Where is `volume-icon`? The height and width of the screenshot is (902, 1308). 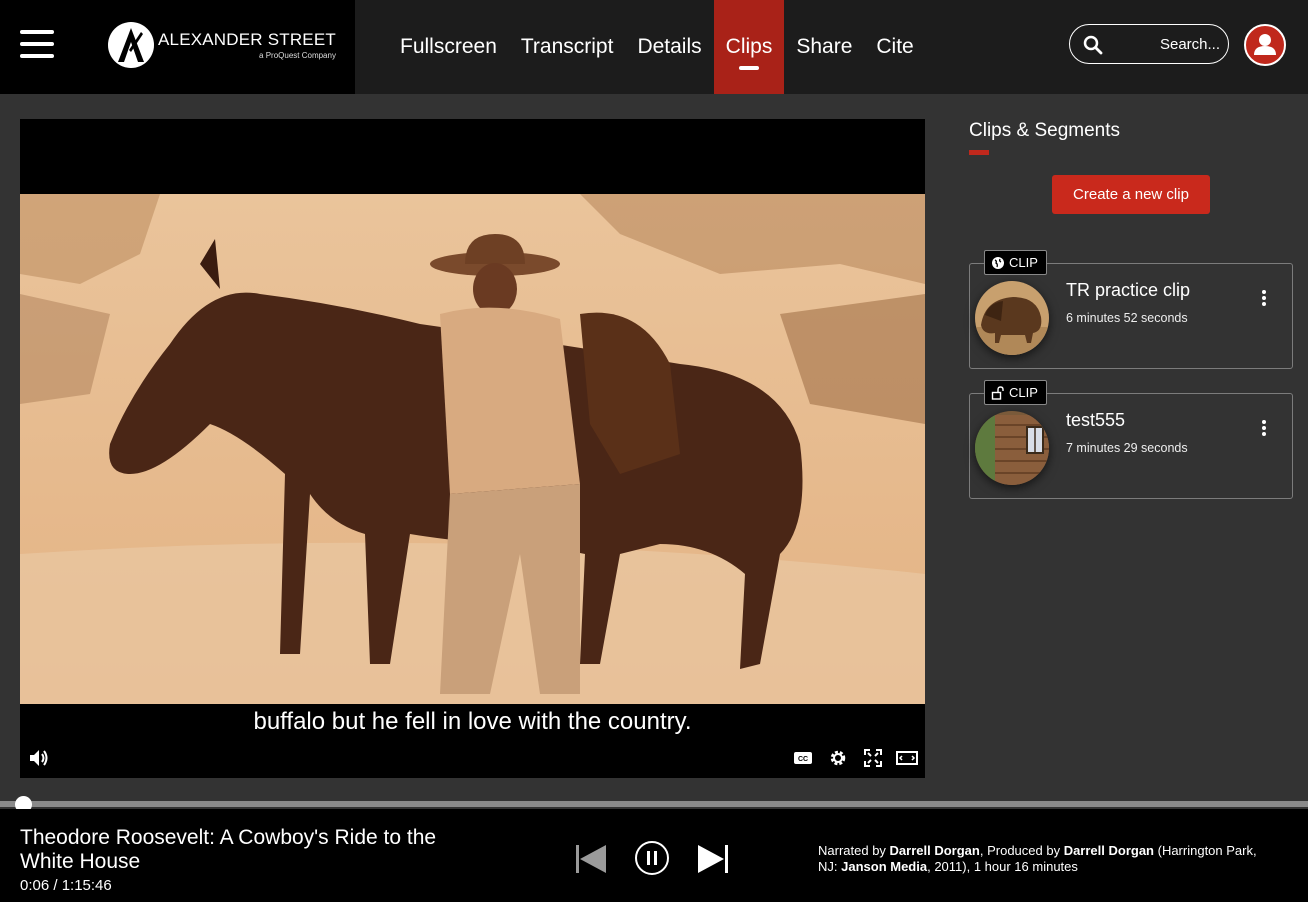 volume-icon is located at coordinates (39, 758).